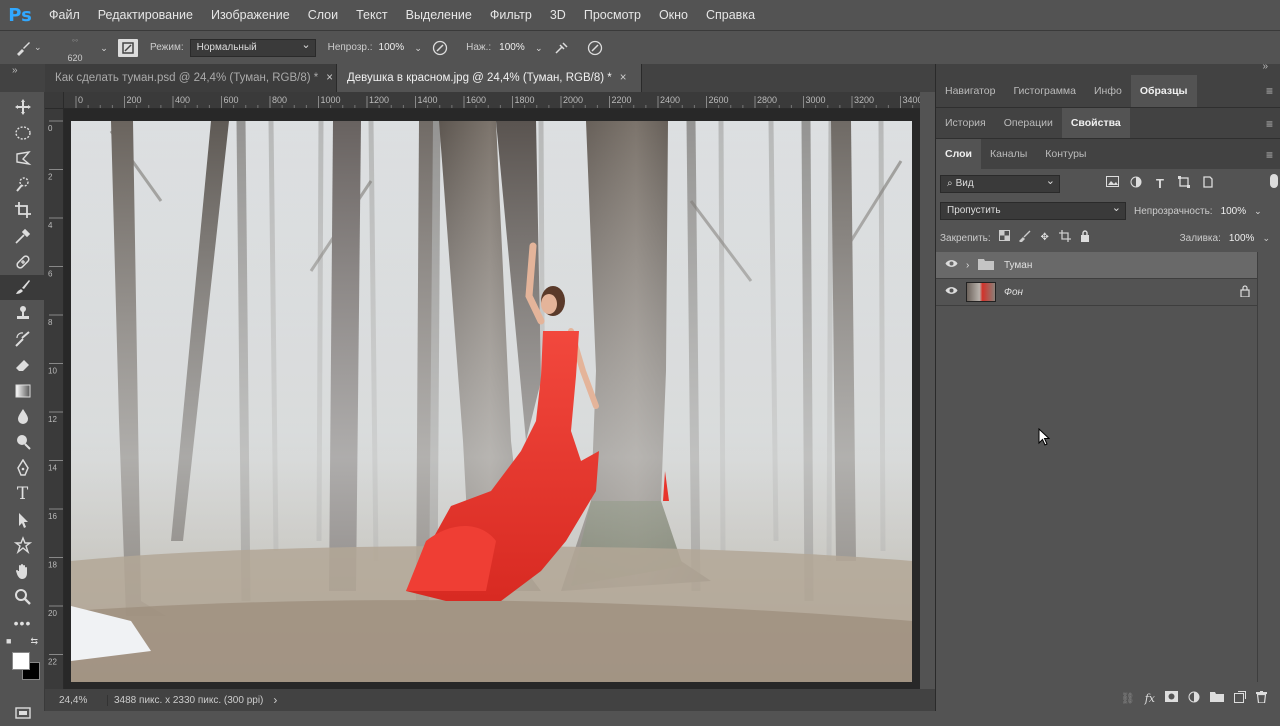 The height and width of the screenshot is (726, 1280). What do you see at coordinates (1128, 698) in the screenshot?
I see `link-layers-icon: ⛓` at bounding box center [1128, 698].